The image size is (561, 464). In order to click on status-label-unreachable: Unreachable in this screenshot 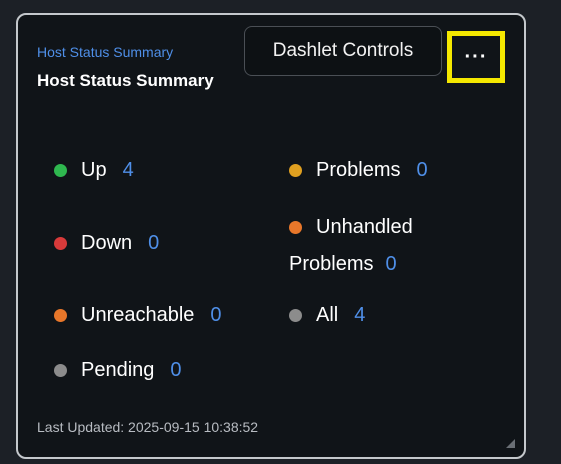, I will do `click(138, 315)`.